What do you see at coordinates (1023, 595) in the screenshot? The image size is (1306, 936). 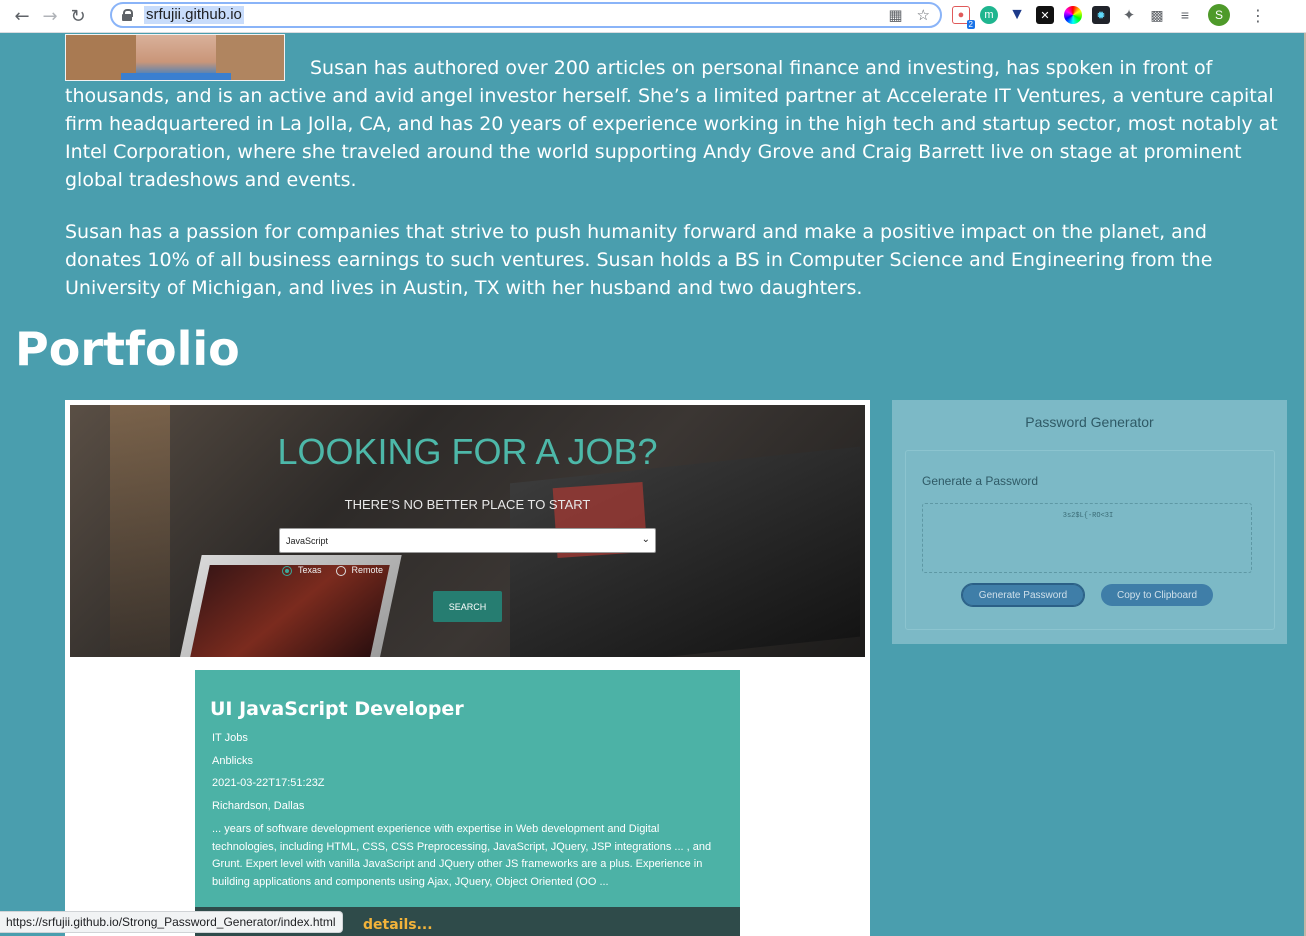 I see `generate-password-button: Generate Password` at bounding box center [1023, 595].